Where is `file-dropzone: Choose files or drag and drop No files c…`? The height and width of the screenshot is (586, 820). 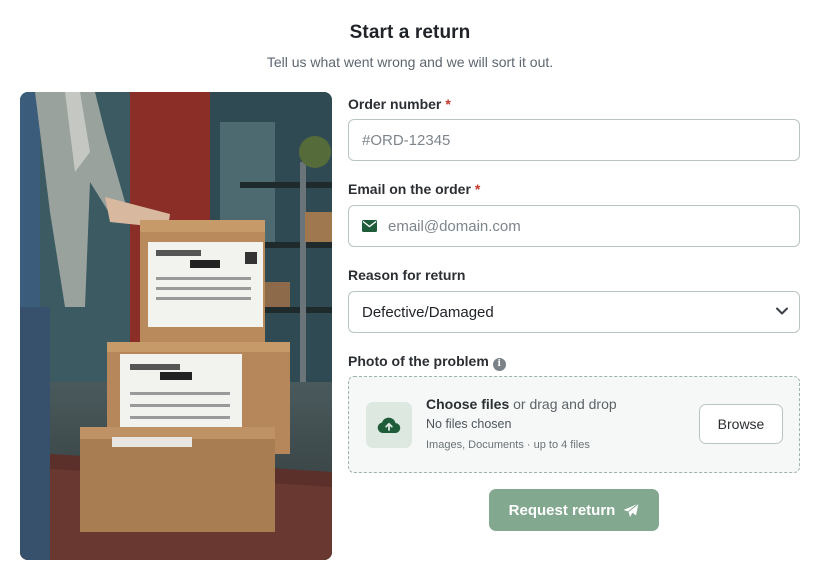 file-dropzone: Choose files or drag and drop No files c… is located at coordinates (574, 424).